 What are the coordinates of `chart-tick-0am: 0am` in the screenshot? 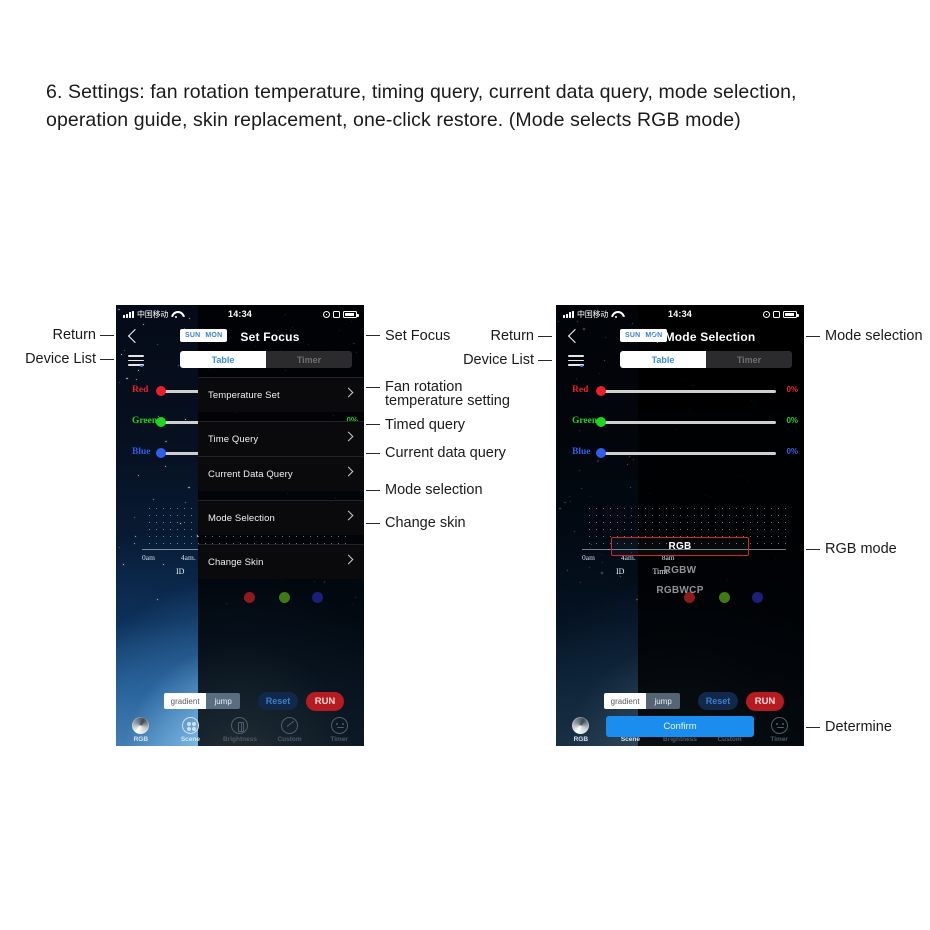 It's located at (148, 557).